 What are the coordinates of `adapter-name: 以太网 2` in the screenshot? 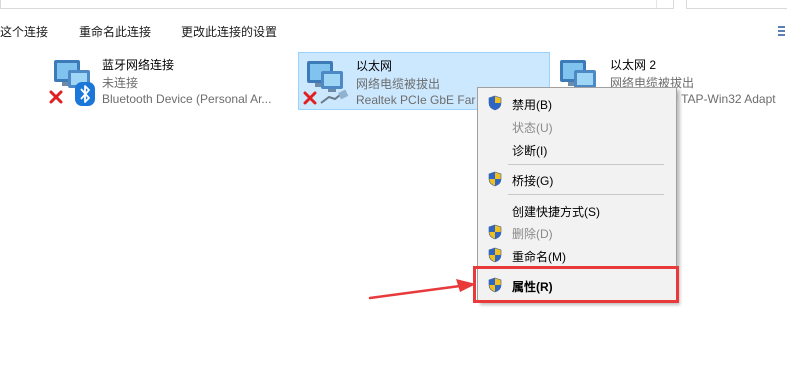 It's located at (633, 65).